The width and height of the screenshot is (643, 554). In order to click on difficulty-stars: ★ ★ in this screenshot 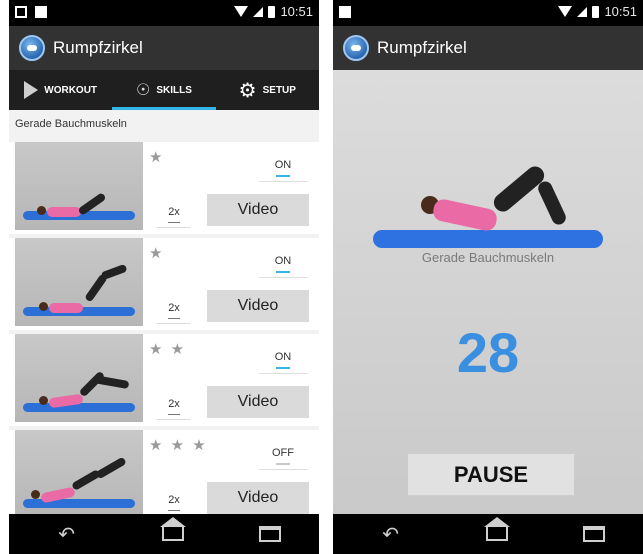, I will do `click(168, 349)`.